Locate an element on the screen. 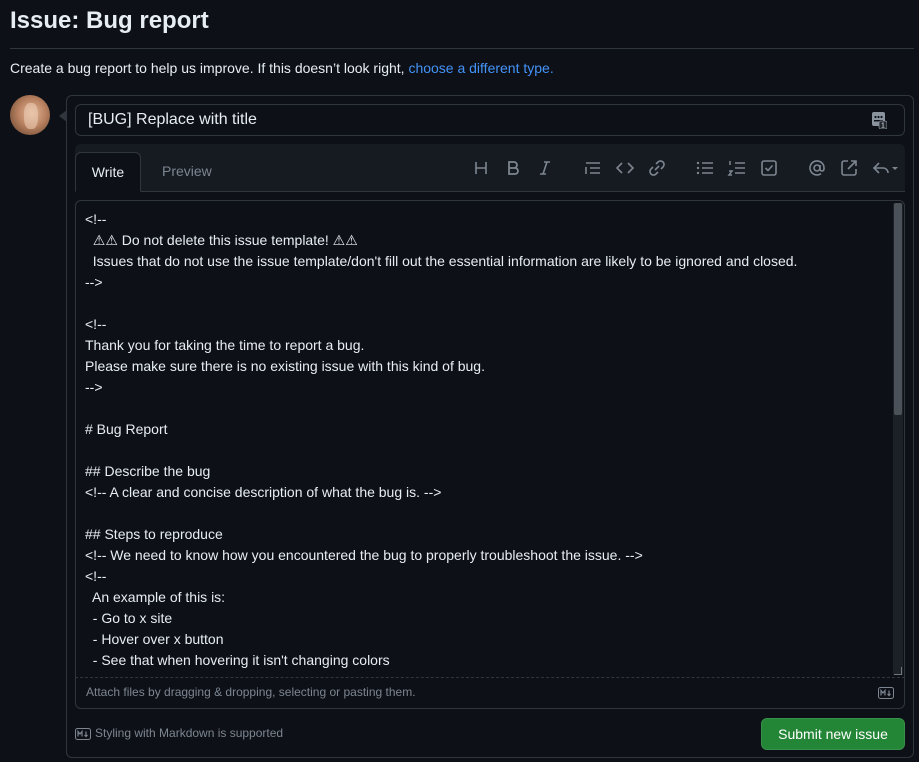 Image resolution: width=919 pixels, height=762 pixels. heading-icon is located at coordinates (481, 168).